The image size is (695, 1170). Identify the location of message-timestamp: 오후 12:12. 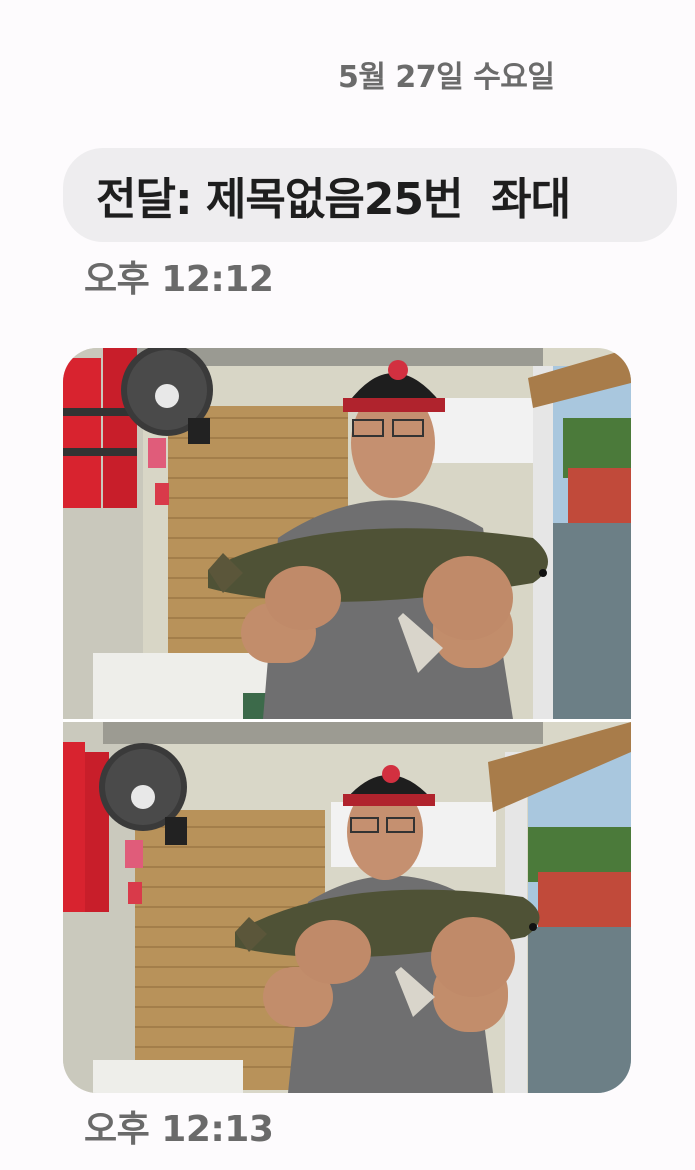
(179, 279).